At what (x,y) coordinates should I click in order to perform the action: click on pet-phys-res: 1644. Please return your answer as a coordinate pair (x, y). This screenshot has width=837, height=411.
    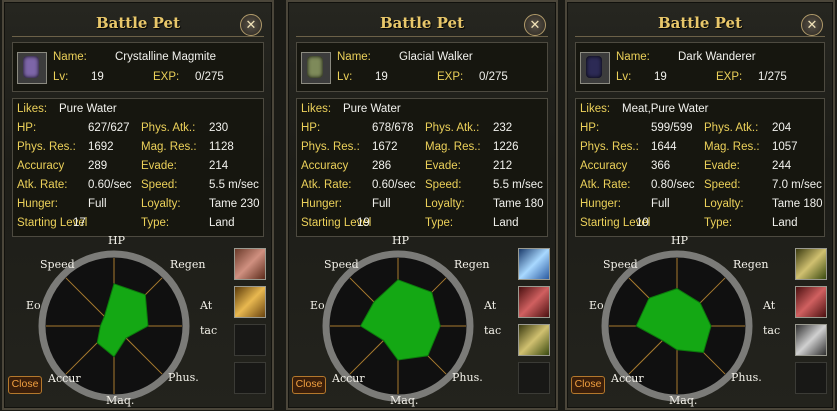
    Looking at the image, I should click on (664, 147).